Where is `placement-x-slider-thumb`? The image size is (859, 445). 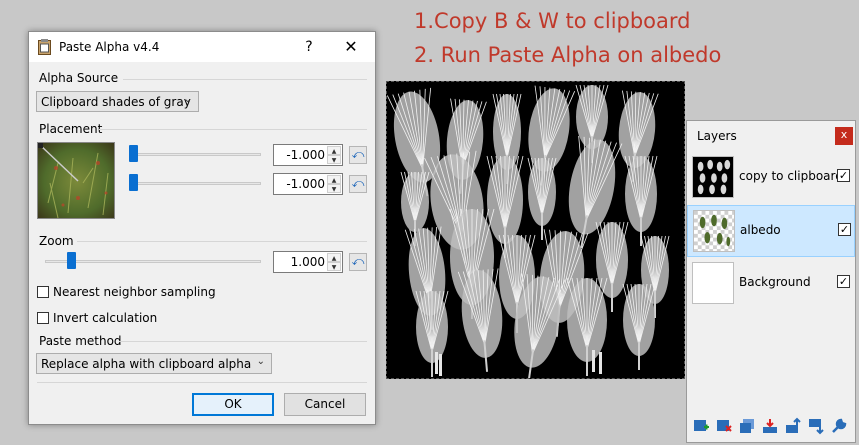 placement-x-slider-thumb is located at coordinates (133, 153).